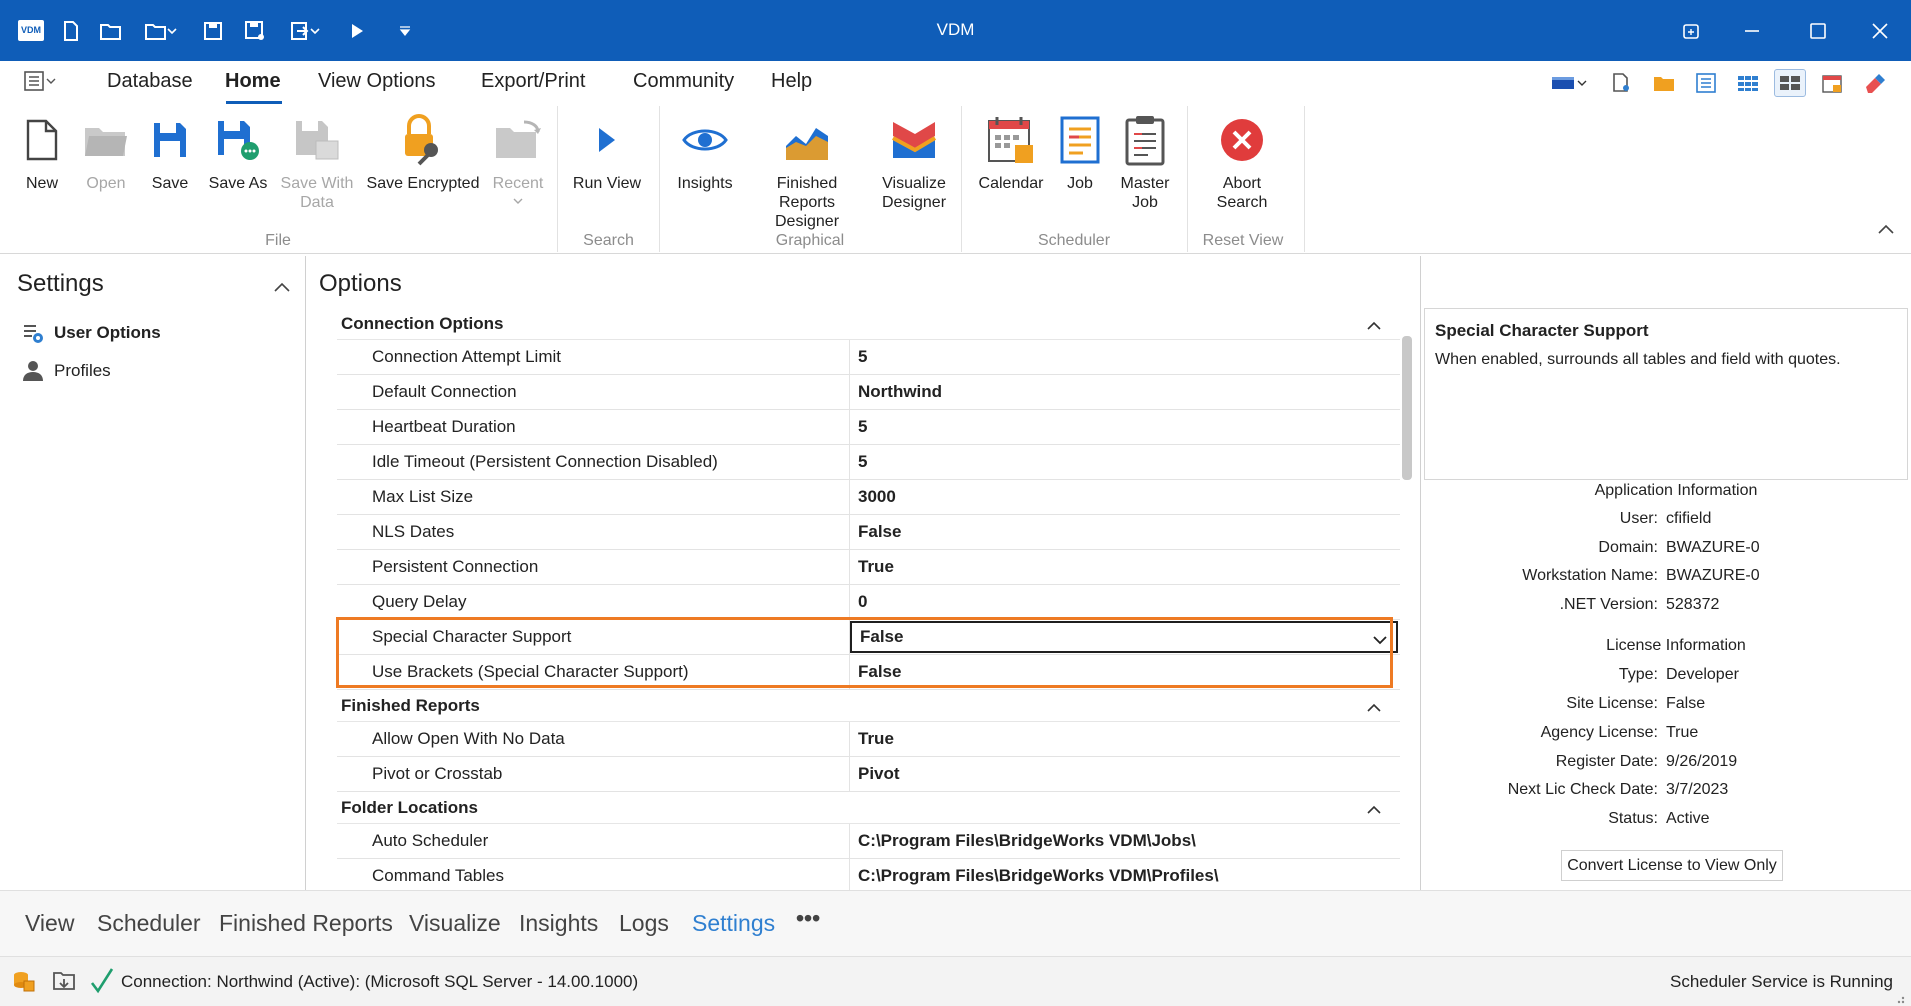 This screenshot has width=1911, height=1006. Describe the element at coordinates (317, 162) in the screenshot. I see `save-with-data-button: Save With Data` at that location.